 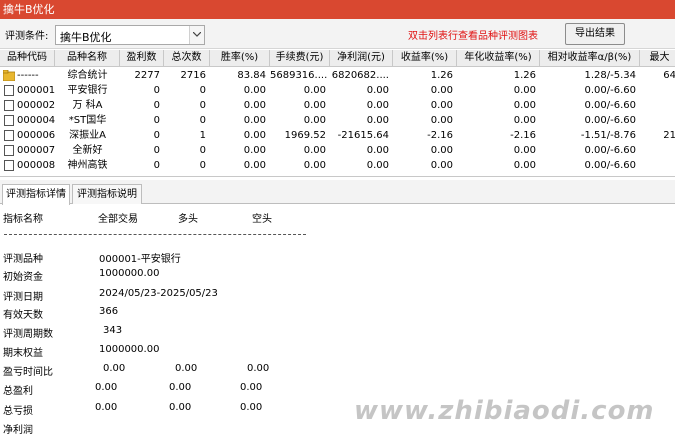 I want to click on column-header-net-profit: 净利润(元), so click(x=361, y=58).